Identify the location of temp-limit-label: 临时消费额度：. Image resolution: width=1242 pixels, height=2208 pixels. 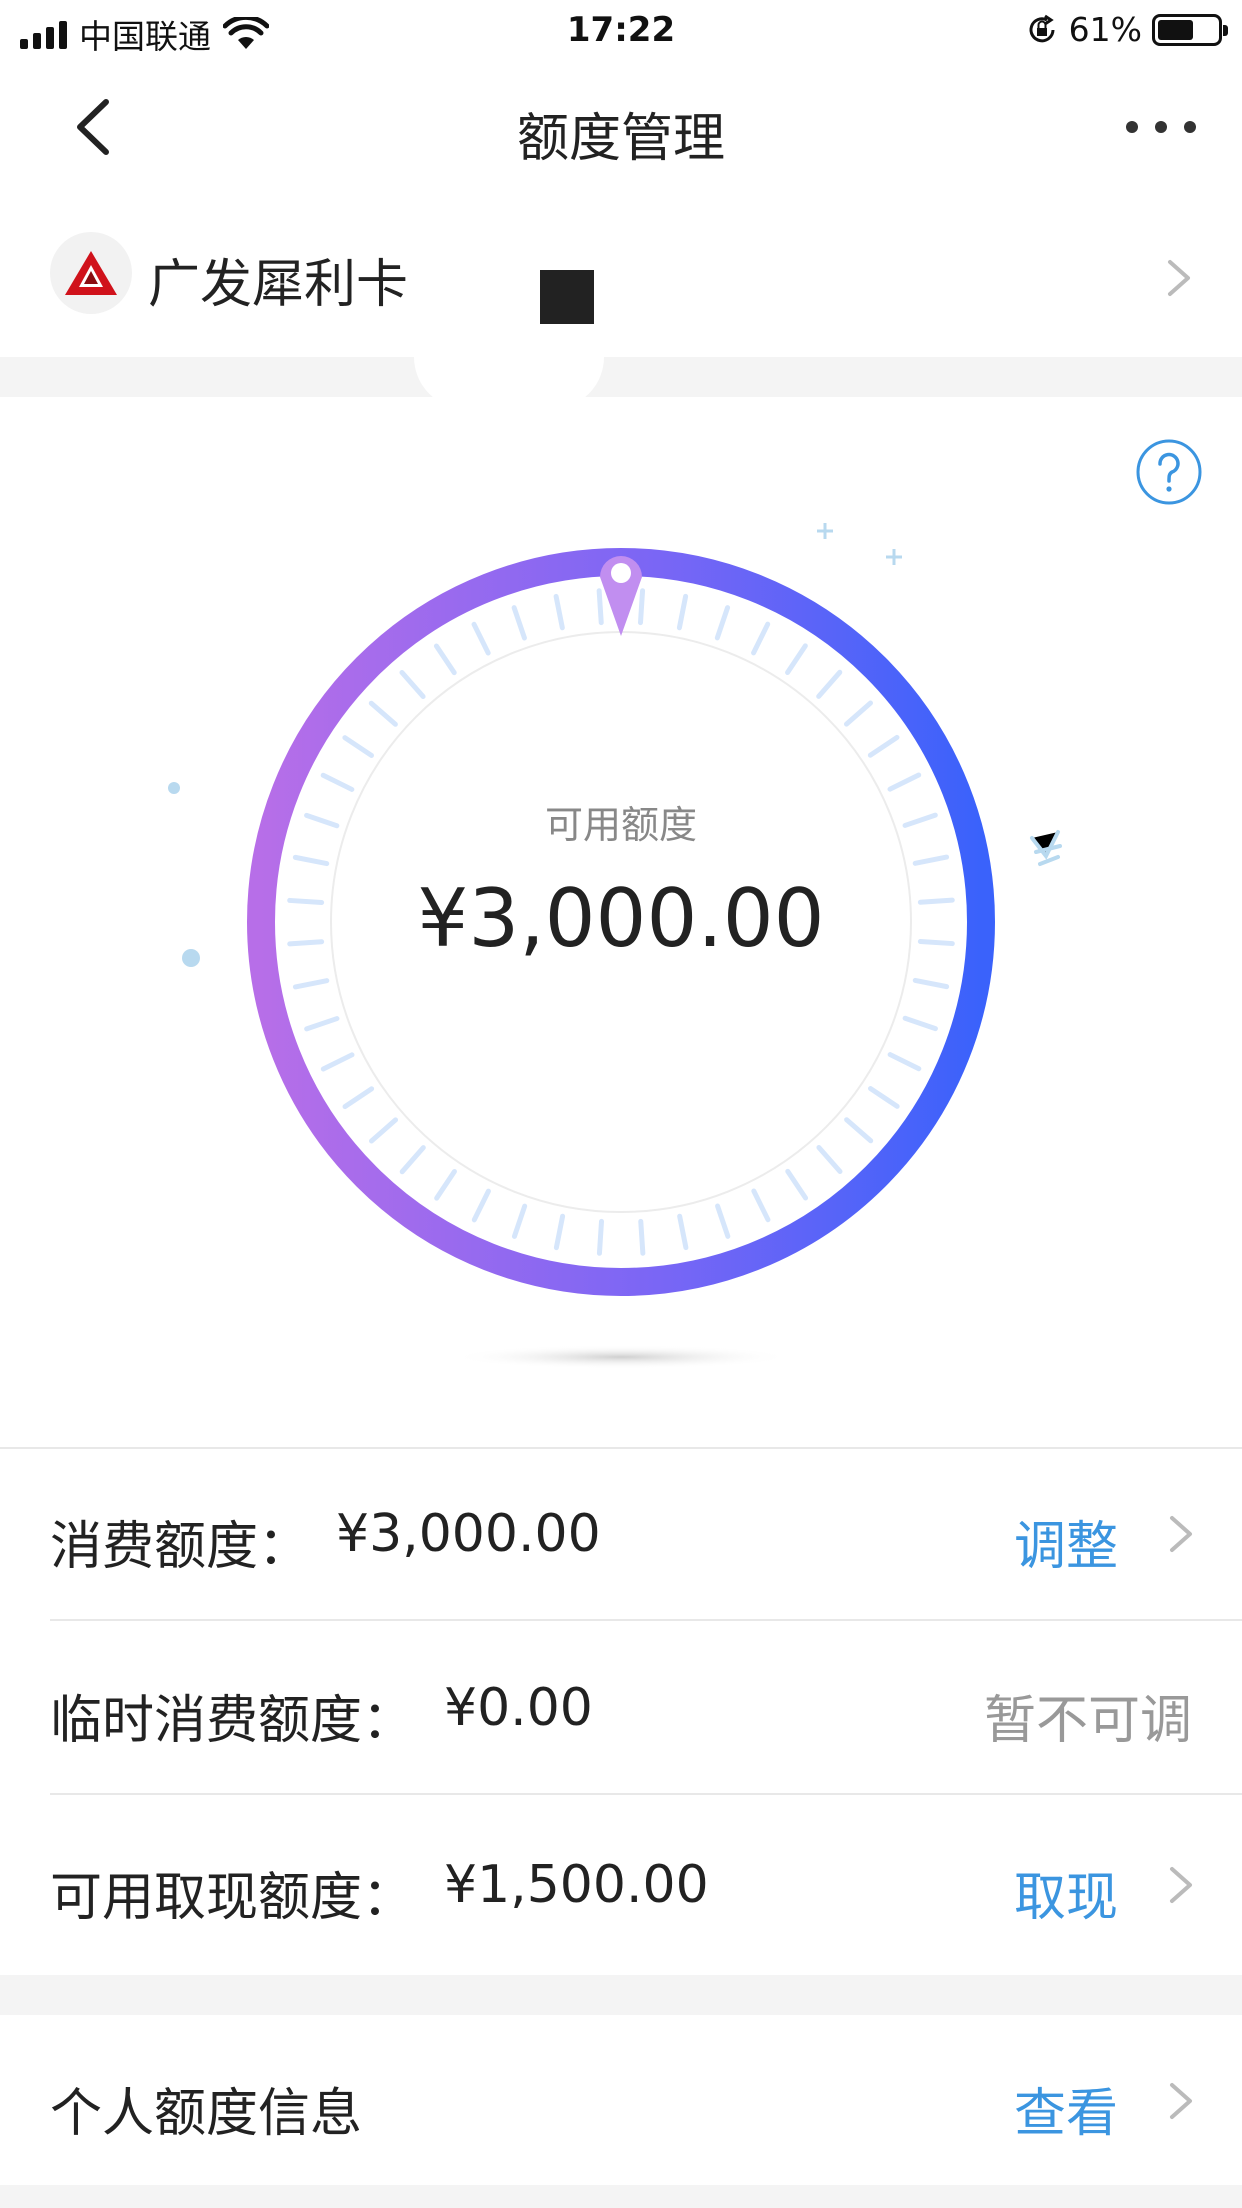
(232, 1721).